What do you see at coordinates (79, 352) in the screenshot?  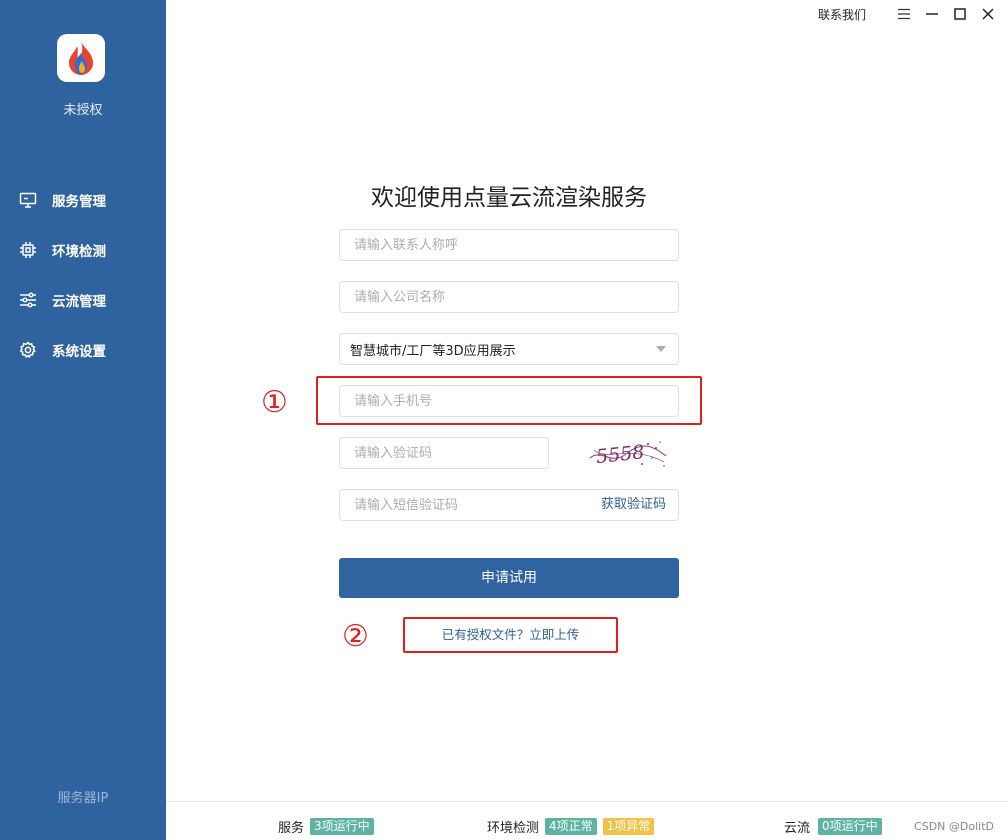 I see `sidebar-item-label: 系统设置` at bounding box center [79, 352].